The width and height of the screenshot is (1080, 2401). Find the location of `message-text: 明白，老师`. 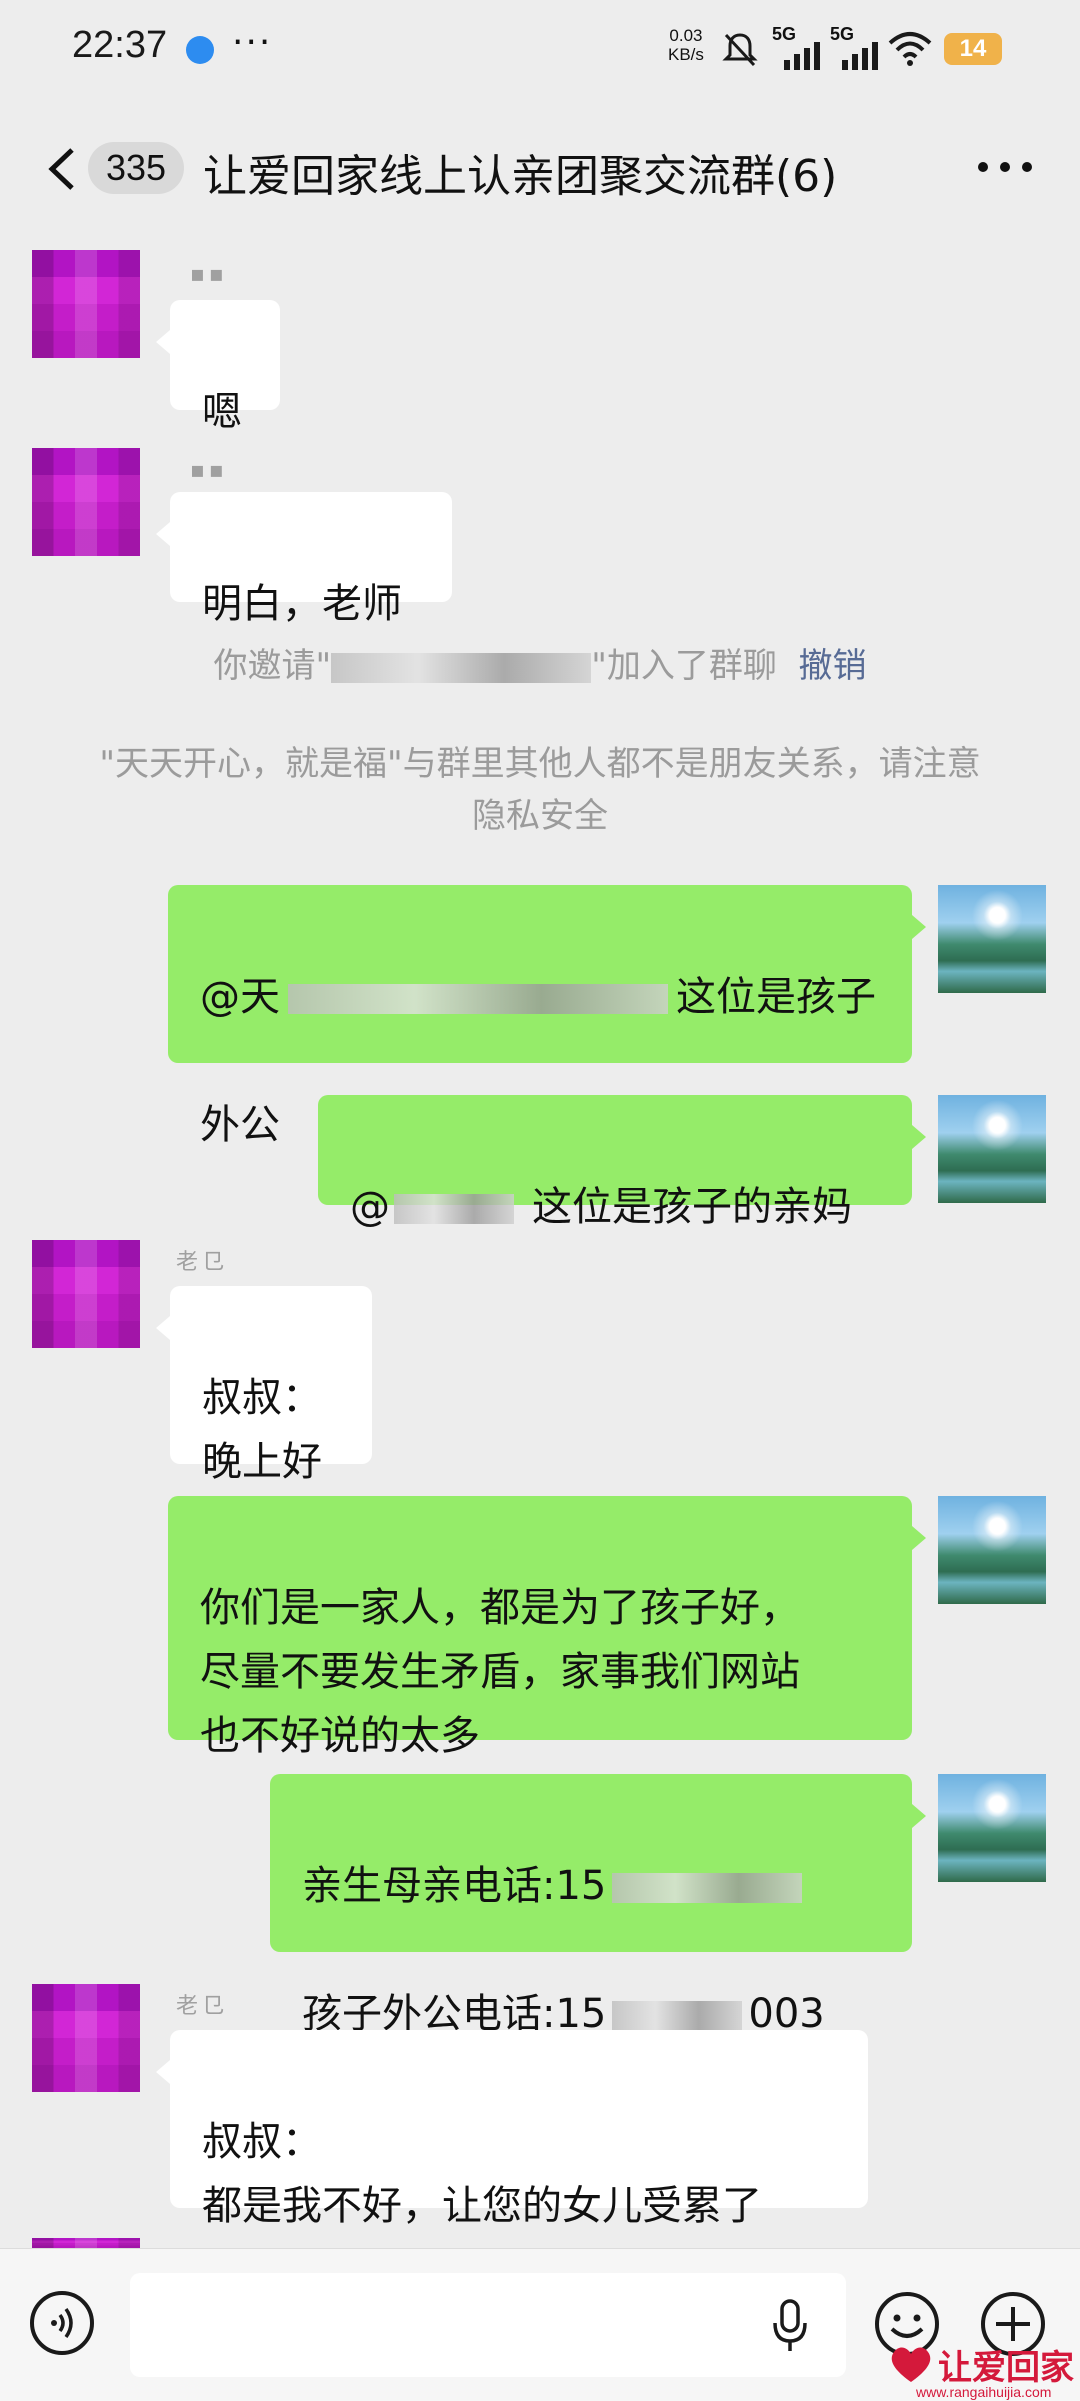

message-text: 明白，老师 is located at coordinates (302, 604).